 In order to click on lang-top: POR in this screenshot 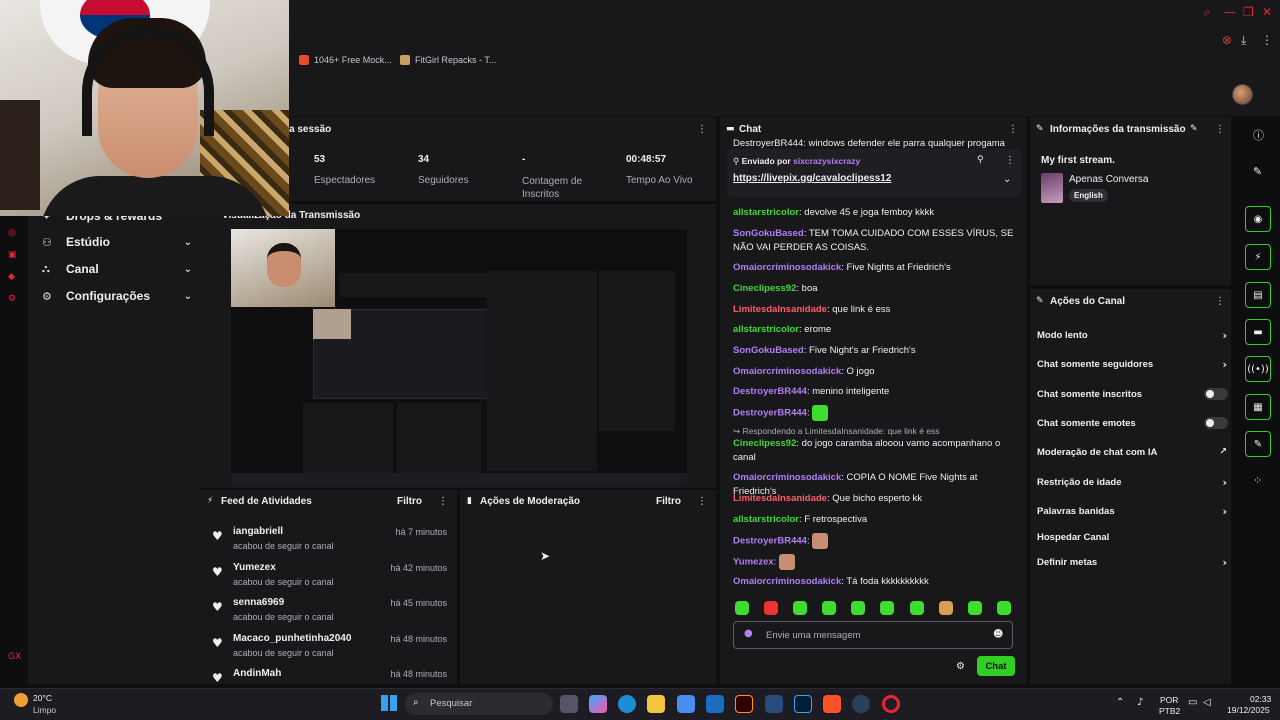, I will do `click(1169, 700)`.